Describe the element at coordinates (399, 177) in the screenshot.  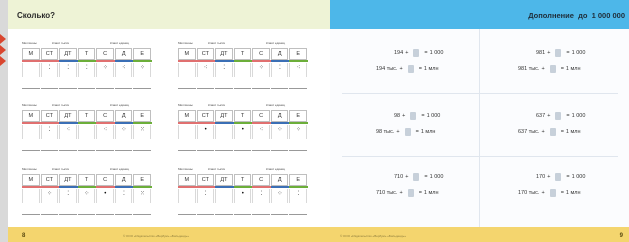
I see `addend: 710` at that location.